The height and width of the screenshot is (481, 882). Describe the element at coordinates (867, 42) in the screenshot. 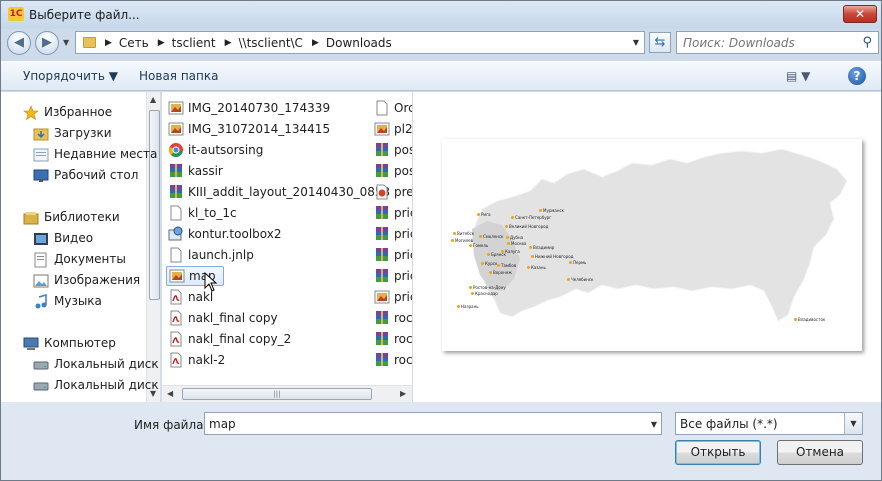

I see `search-icon: ⚲` at that location.